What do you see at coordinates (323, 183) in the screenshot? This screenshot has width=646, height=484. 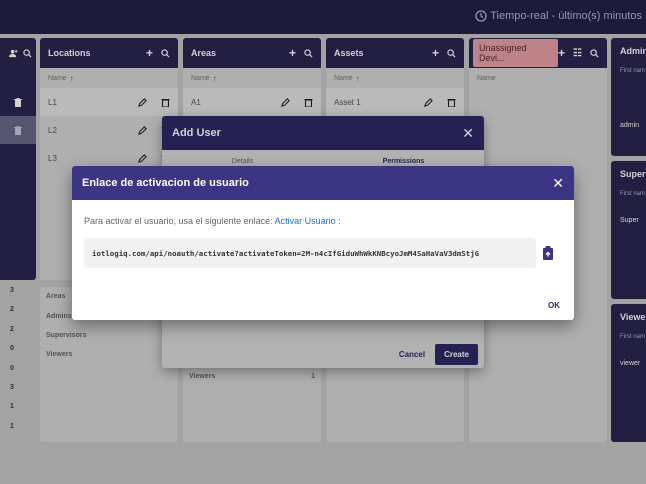 I see `dialog-header: Enlace de activacion de usuario ✕` at bounding box center [323, 183].